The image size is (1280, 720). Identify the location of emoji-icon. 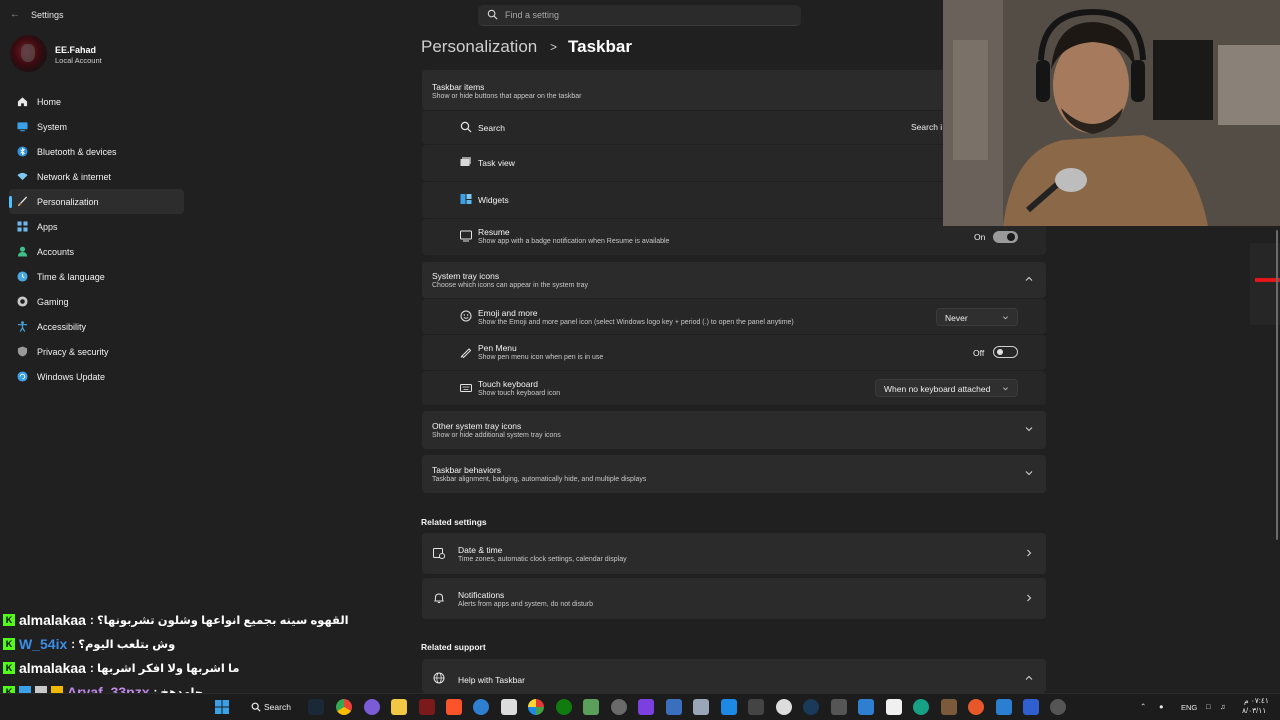
(466, 316).